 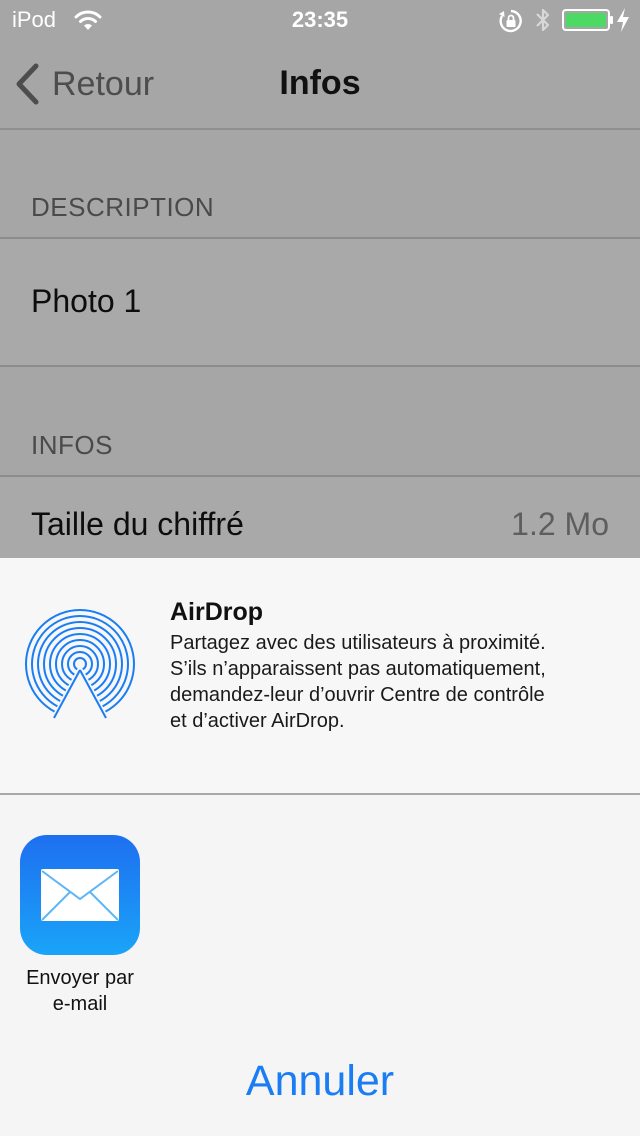 I want to click on battery-icon, so click(x=587, y=20).